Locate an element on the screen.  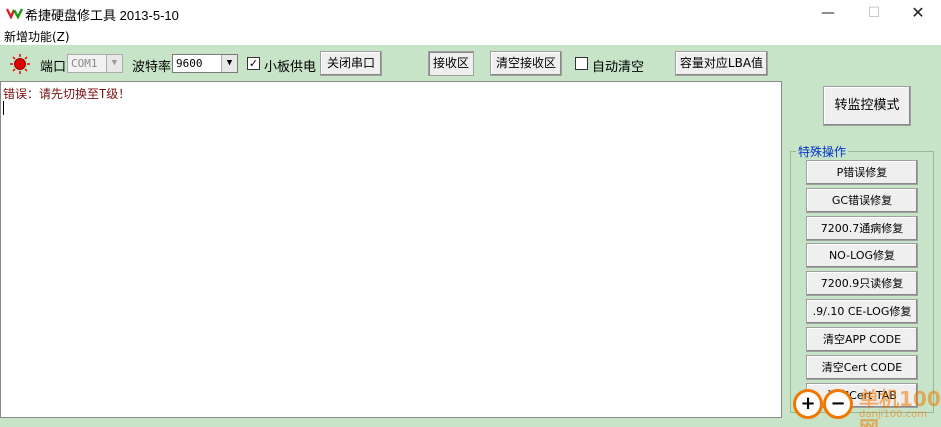
receive-area-button: 接收区 is located at coordinates (451, 63).